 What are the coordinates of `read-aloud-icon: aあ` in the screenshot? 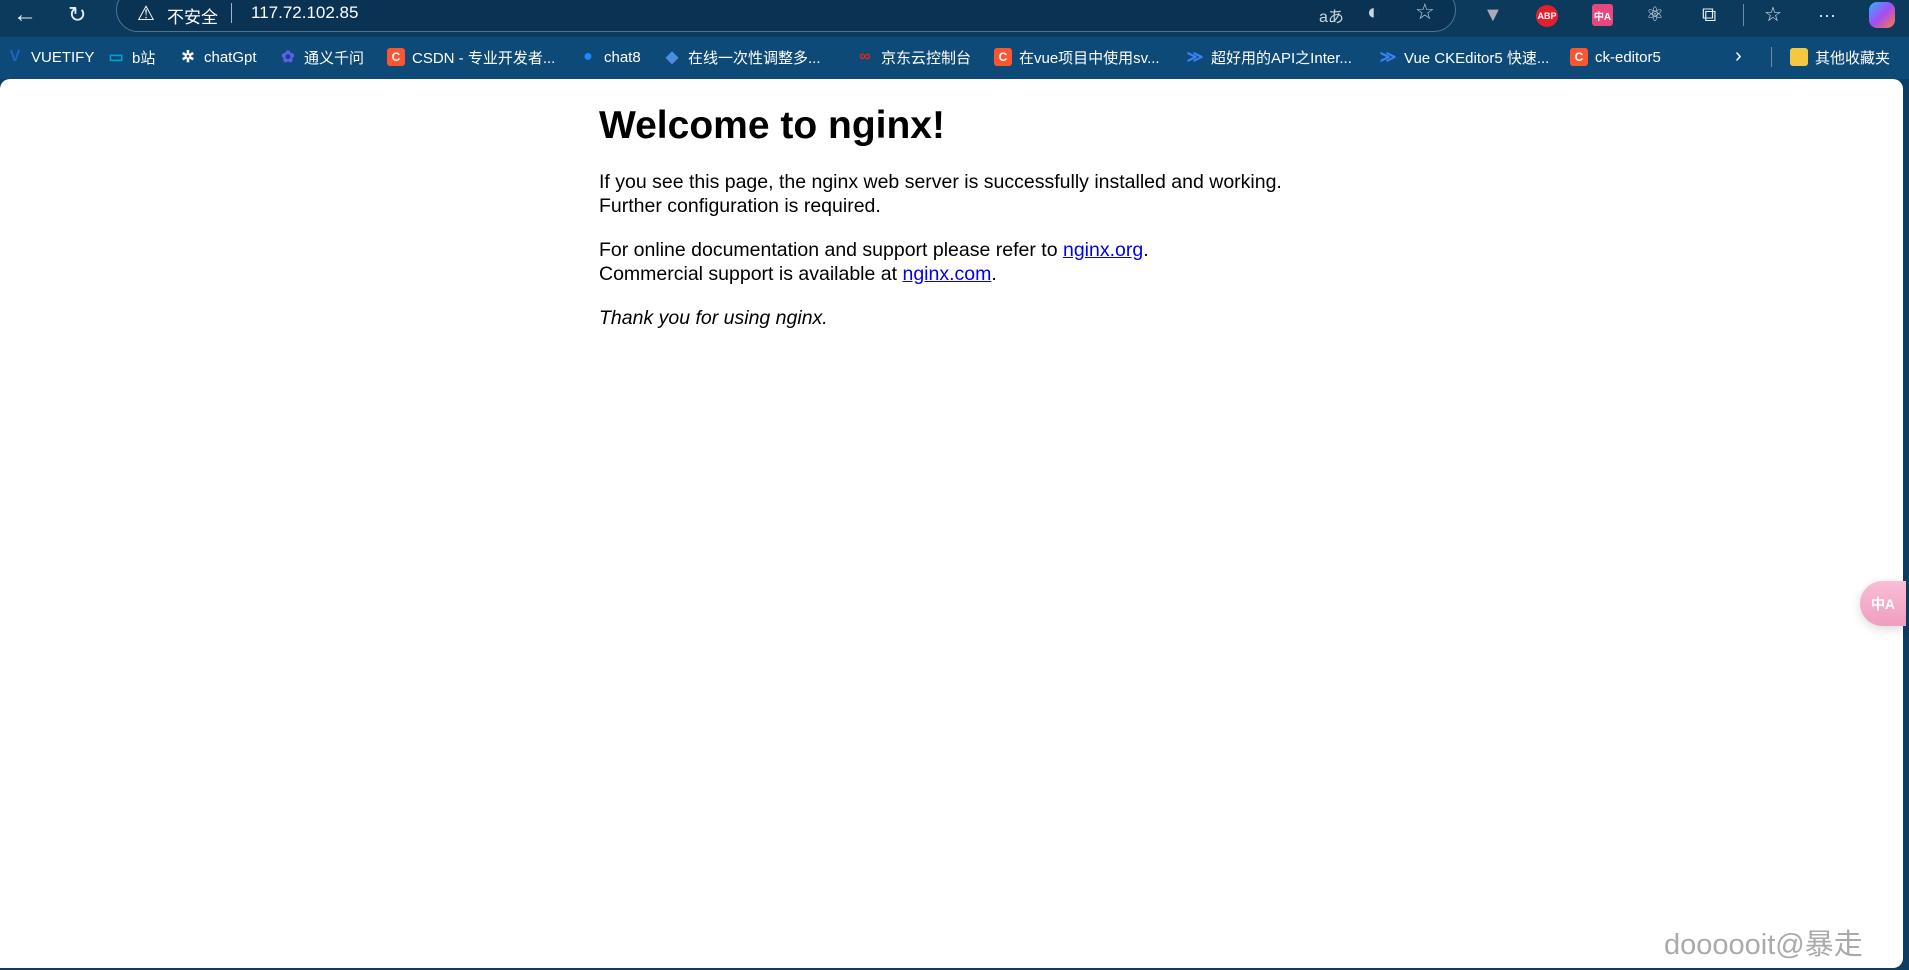 It's located at (1331, 15).